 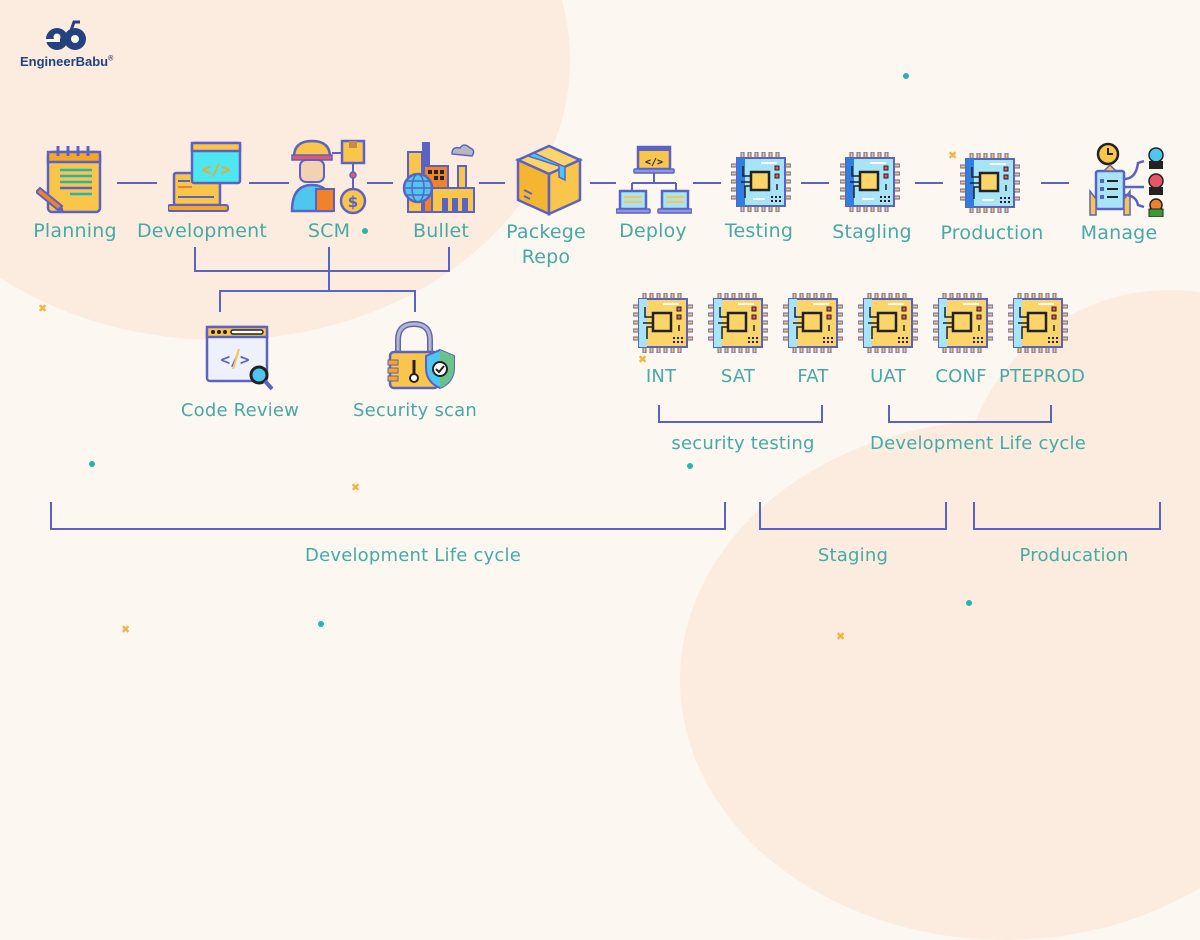 What do you see at coordinates (978, 443) in the screenshot?
I see `env-group-label-dev-life-cycle: Development Life cycle` at bounding box center [978, 443].